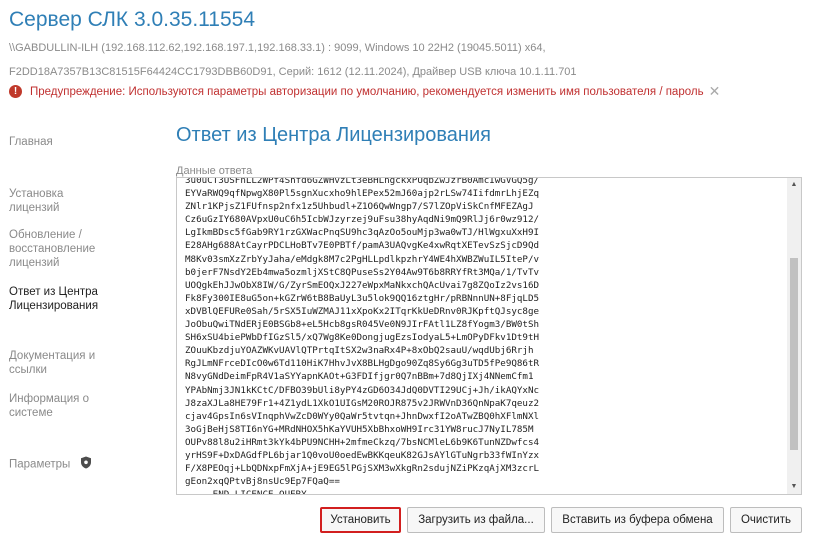  What do you see at coordinates (333, 135) in the screenshot?
I see `section-title: Ответ из Центра Лицензирования` at bounding box center [333, 135].